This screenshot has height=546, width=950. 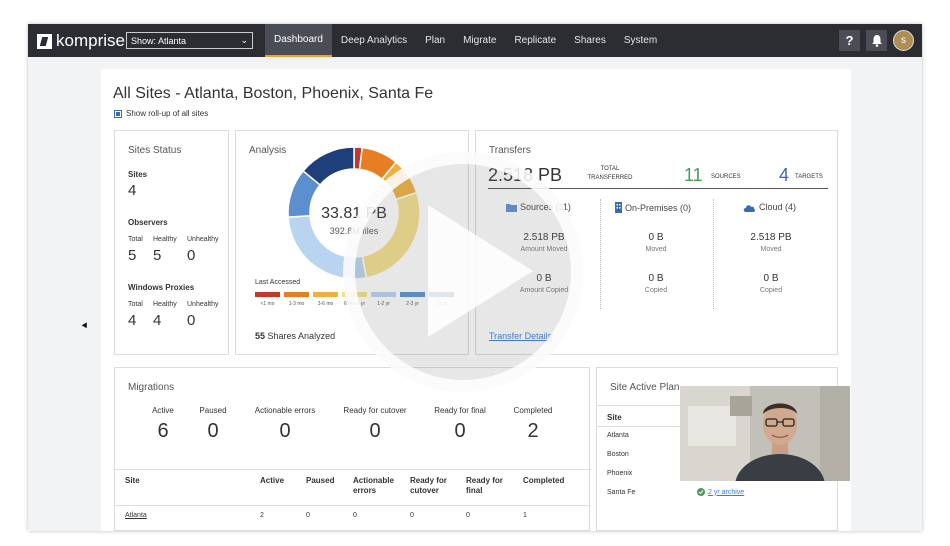 What do you see at coordinates (645, 387) in the screenshot?
I see `site-plans-title: Site Active Plan` at bounding box center [645, 387].